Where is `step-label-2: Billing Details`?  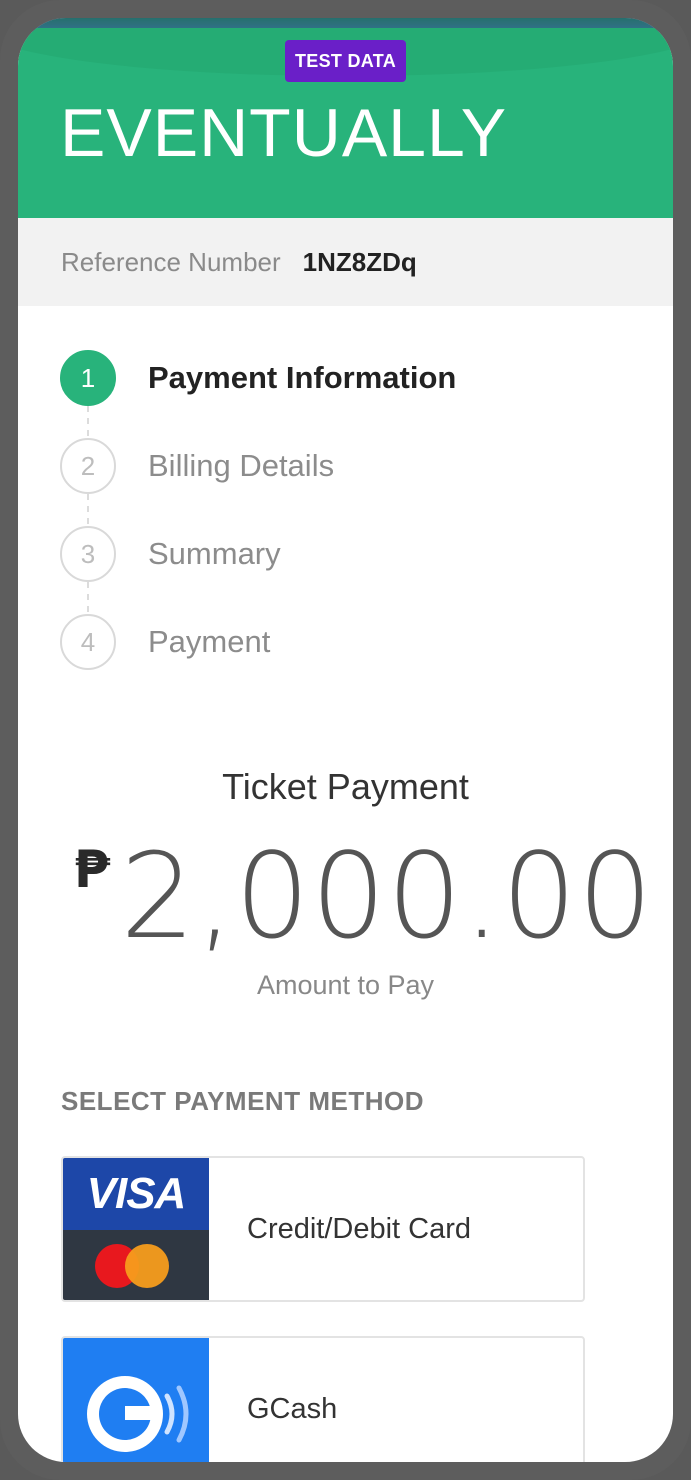 step-label-2: Billing Details is located at coordinates (241, 465).